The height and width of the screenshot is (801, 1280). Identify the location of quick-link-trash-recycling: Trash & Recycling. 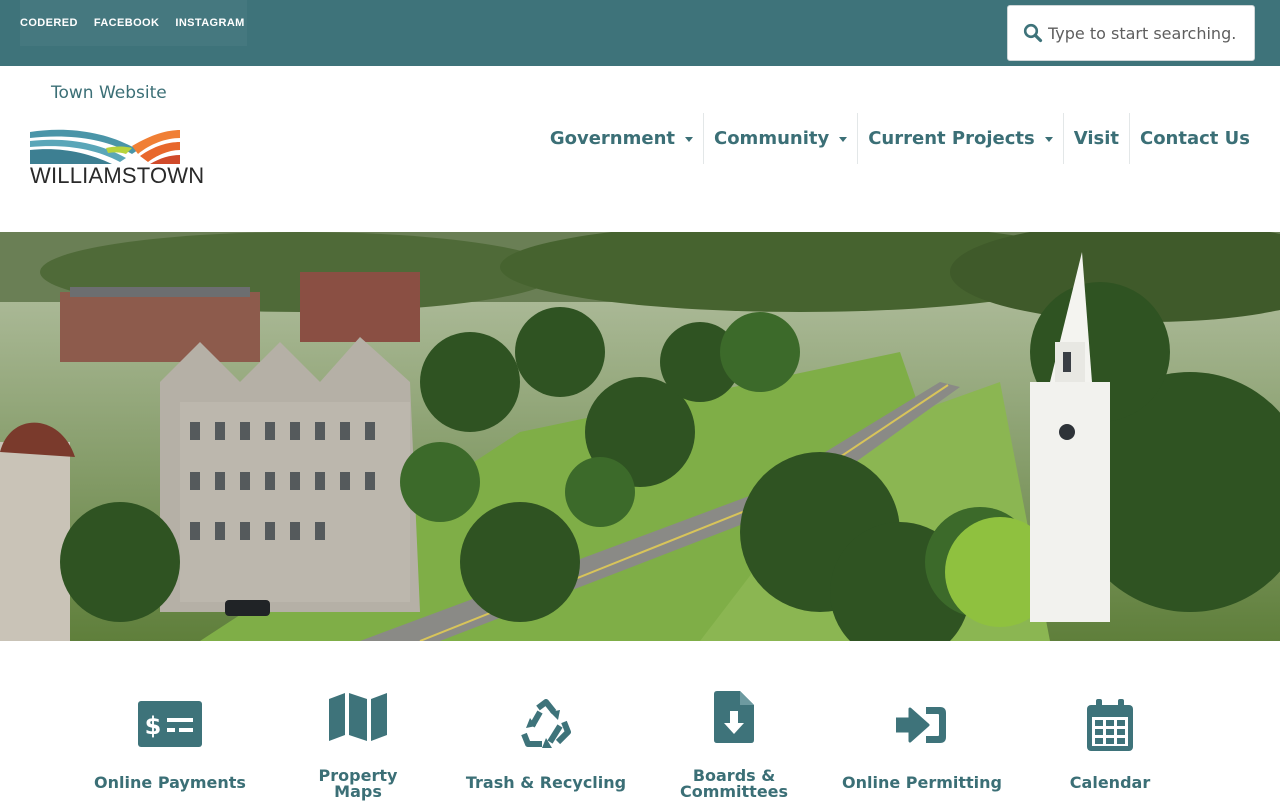
(546, 720).